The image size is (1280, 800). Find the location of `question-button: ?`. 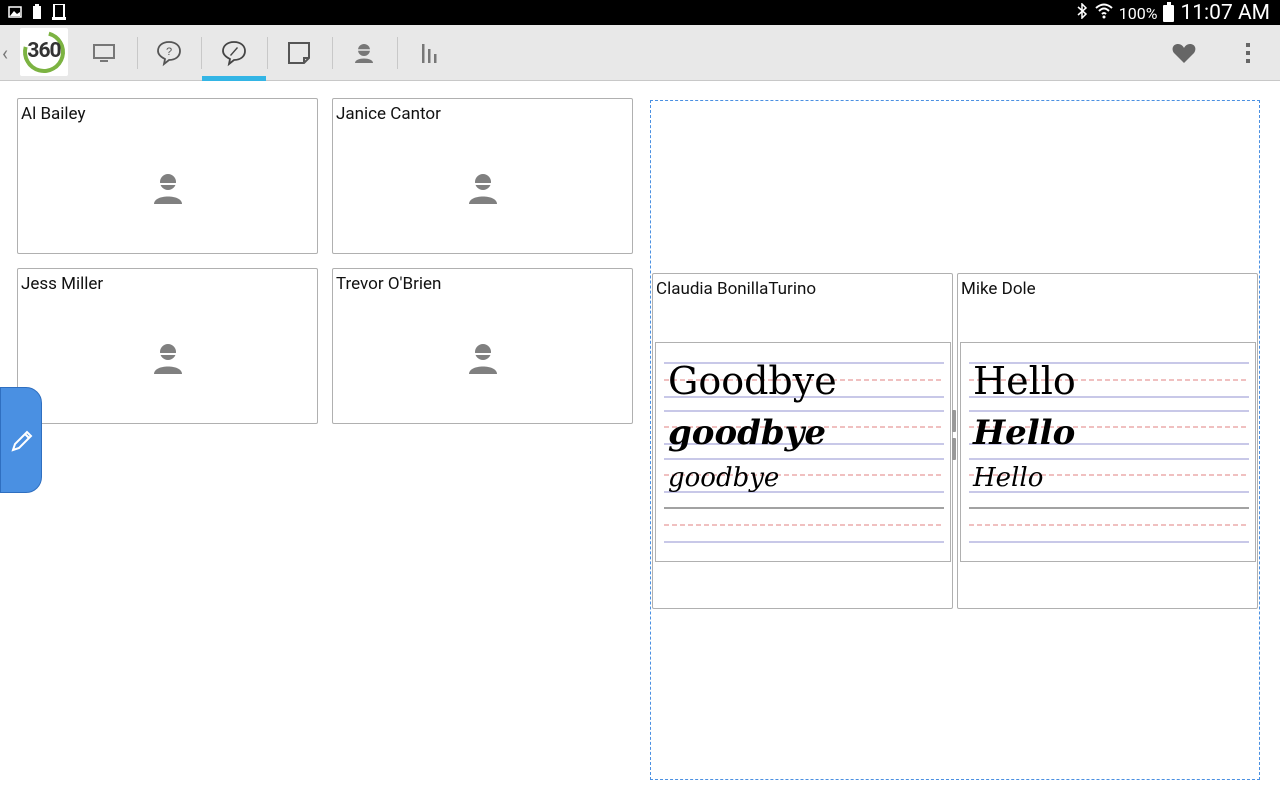

question-button: ? is located at coordinates (169, 53).